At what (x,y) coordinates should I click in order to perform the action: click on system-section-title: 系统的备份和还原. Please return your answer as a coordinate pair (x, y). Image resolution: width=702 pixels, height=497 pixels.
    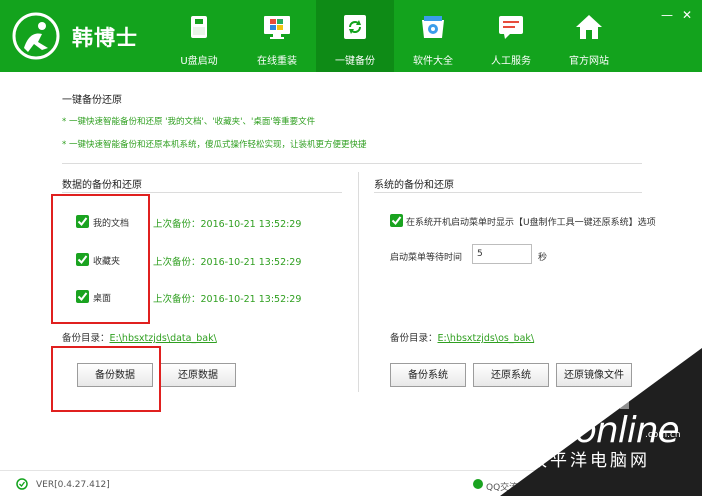
    Looking at the image, I should click on (414, 185).